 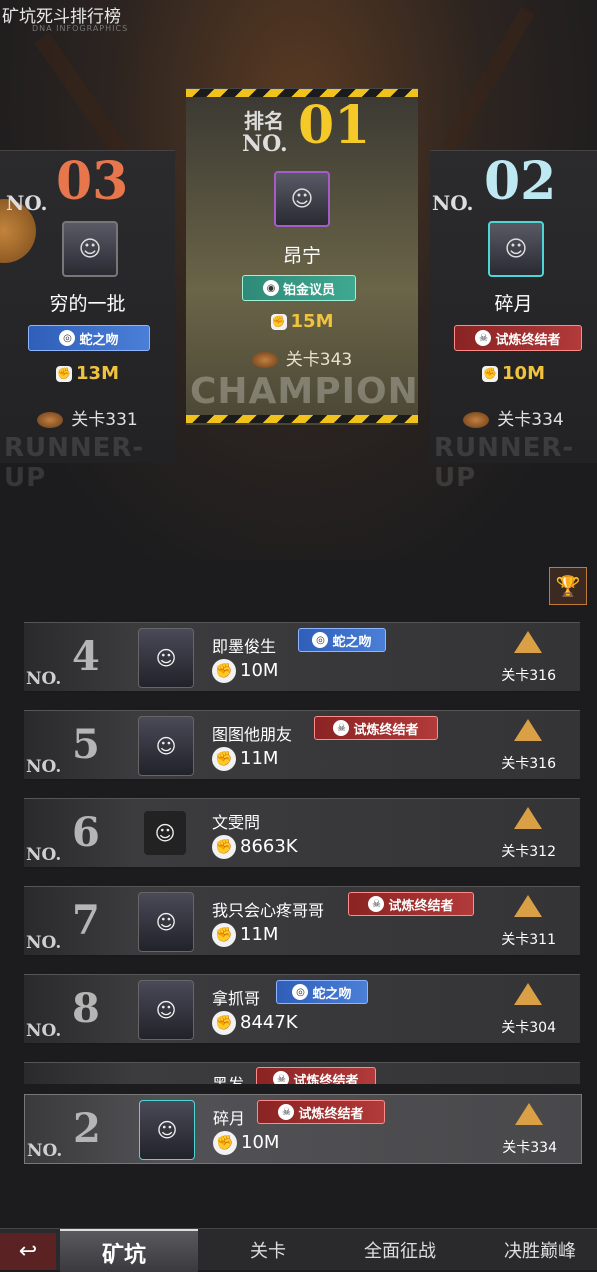 I want to click on rank-number: 2, so click(x=87, y=1128).